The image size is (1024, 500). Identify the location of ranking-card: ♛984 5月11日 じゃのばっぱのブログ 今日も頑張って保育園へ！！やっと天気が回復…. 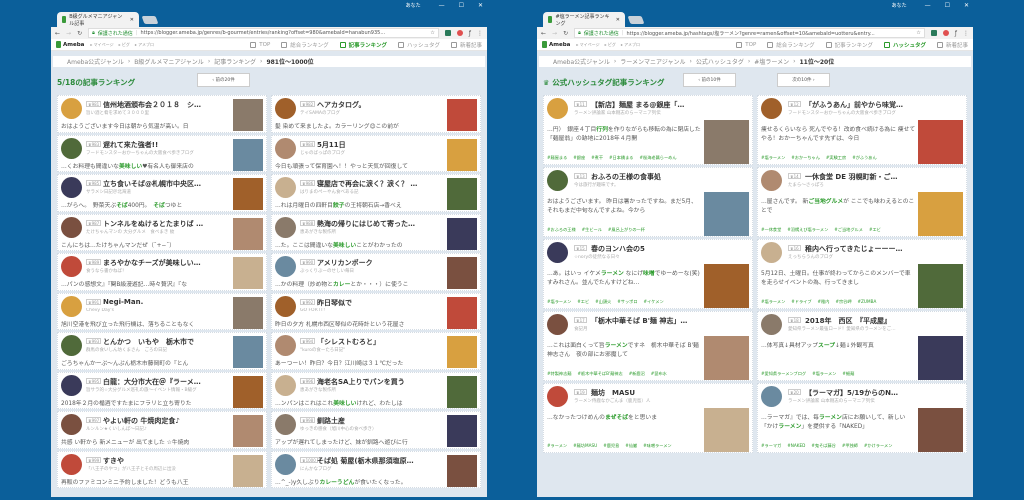
(376, 153).